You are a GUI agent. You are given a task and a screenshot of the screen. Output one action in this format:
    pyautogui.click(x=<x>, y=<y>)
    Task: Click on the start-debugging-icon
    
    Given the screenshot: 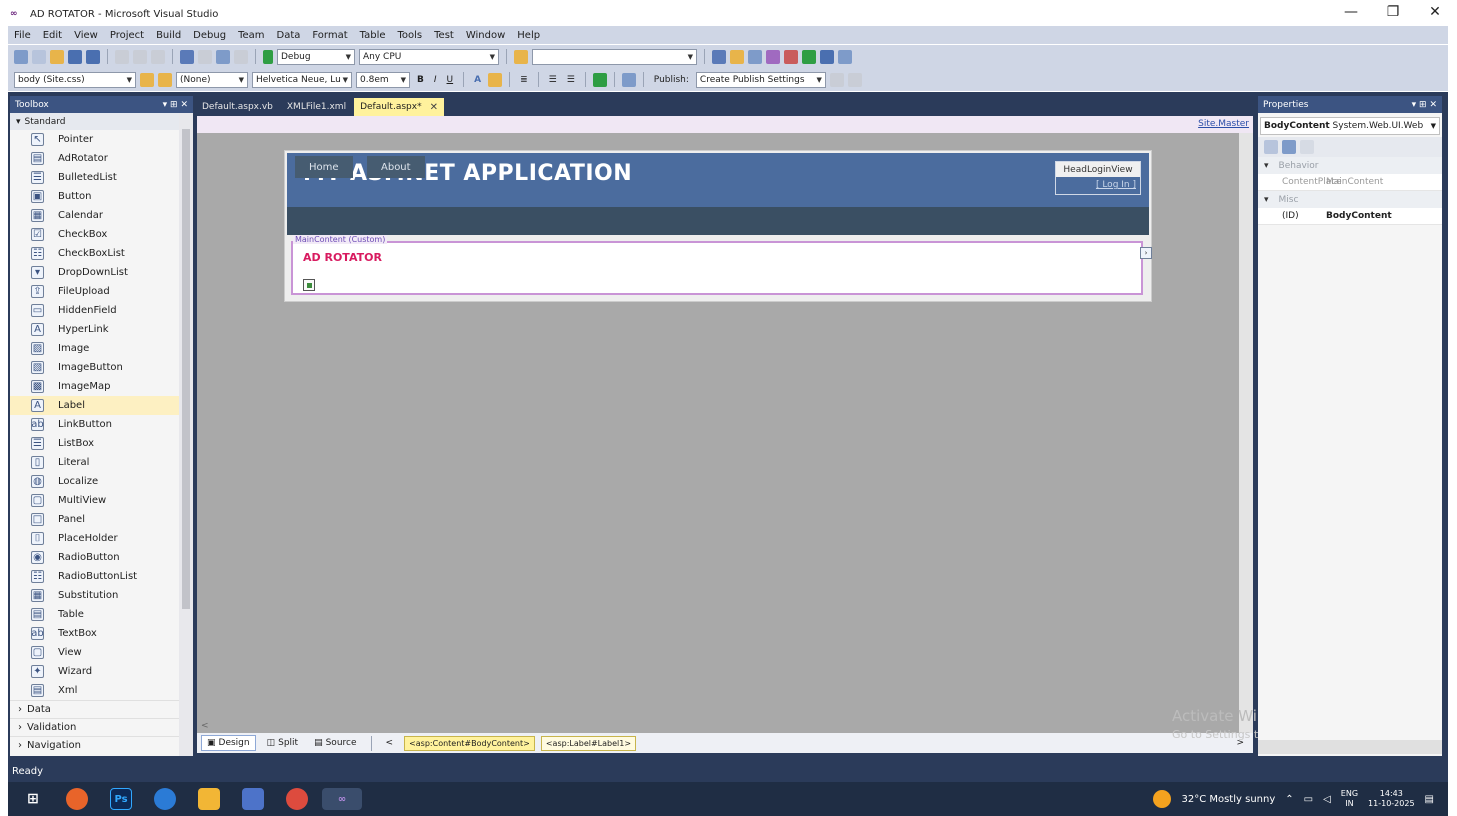 What is the action you would take?
    pyautogui.click(x=268, y=56)
    